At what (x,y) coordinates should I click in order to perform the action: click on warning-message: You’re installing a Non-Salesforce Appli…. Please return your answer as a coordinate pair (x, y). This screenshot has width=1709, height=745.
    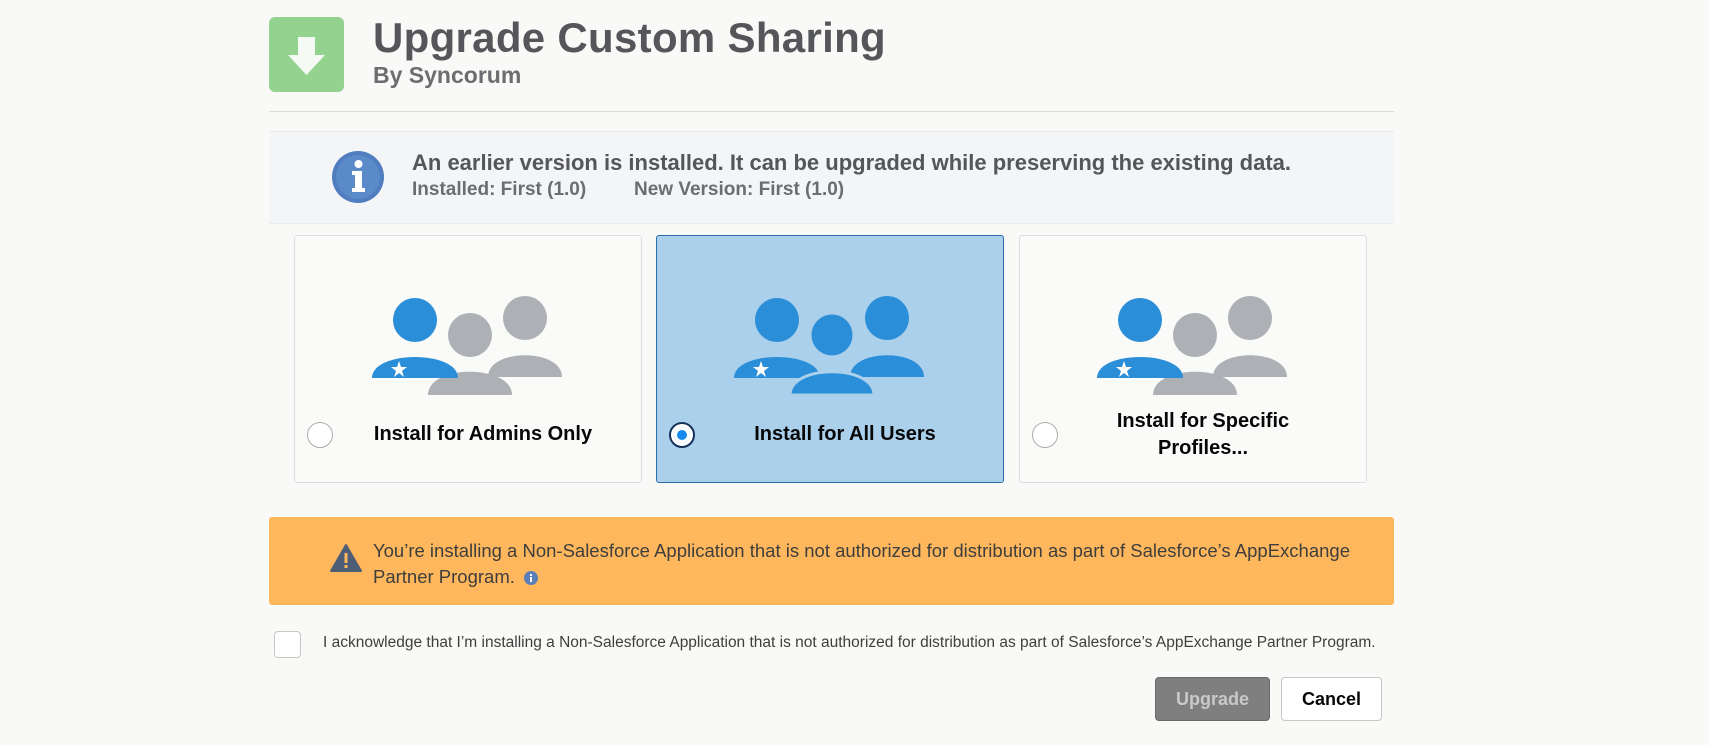
    Looking at the image, I should click on (873, 564).